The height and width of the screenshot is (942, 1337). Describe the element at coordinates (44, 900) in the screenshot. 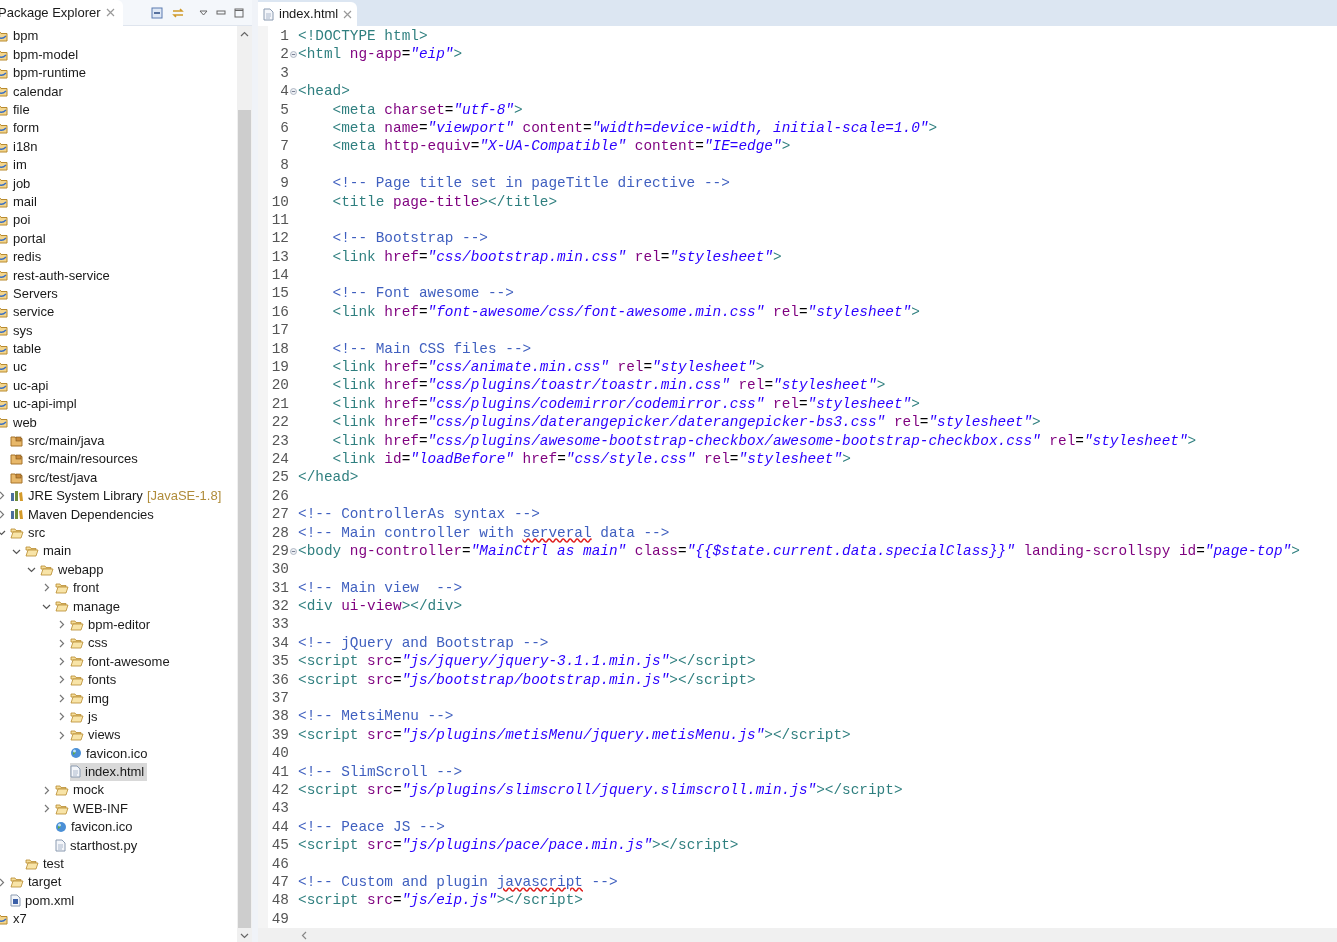

I see `tree-item: pom.xml` at that location.